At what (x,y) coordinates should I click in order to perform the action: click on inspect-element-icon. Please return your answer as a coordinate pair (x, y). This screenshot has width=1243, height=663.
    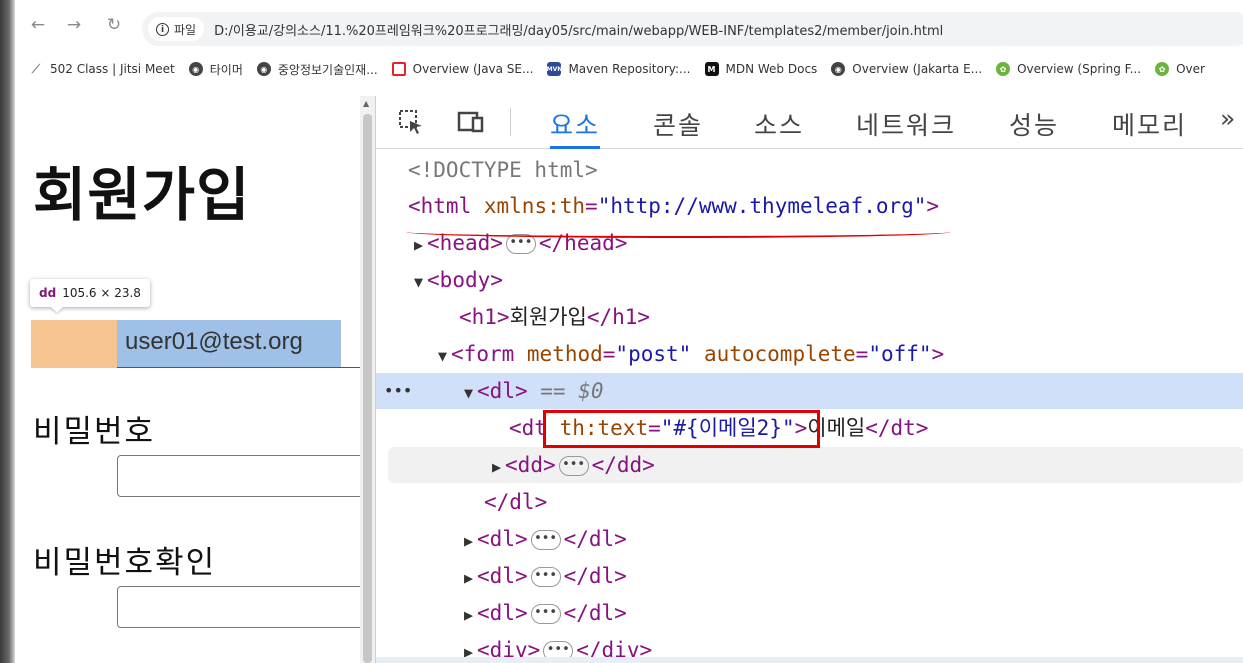
    Looking at the image, I should click on (411, 122).